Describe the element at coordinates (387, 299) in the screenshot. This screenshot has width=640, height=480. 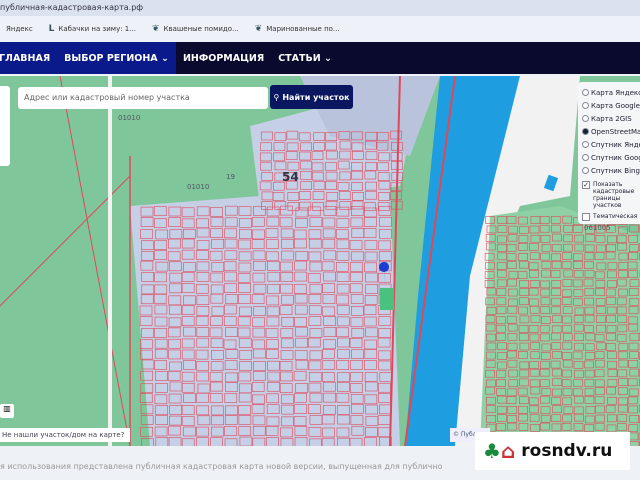
I see `selected-parcel` at that location.